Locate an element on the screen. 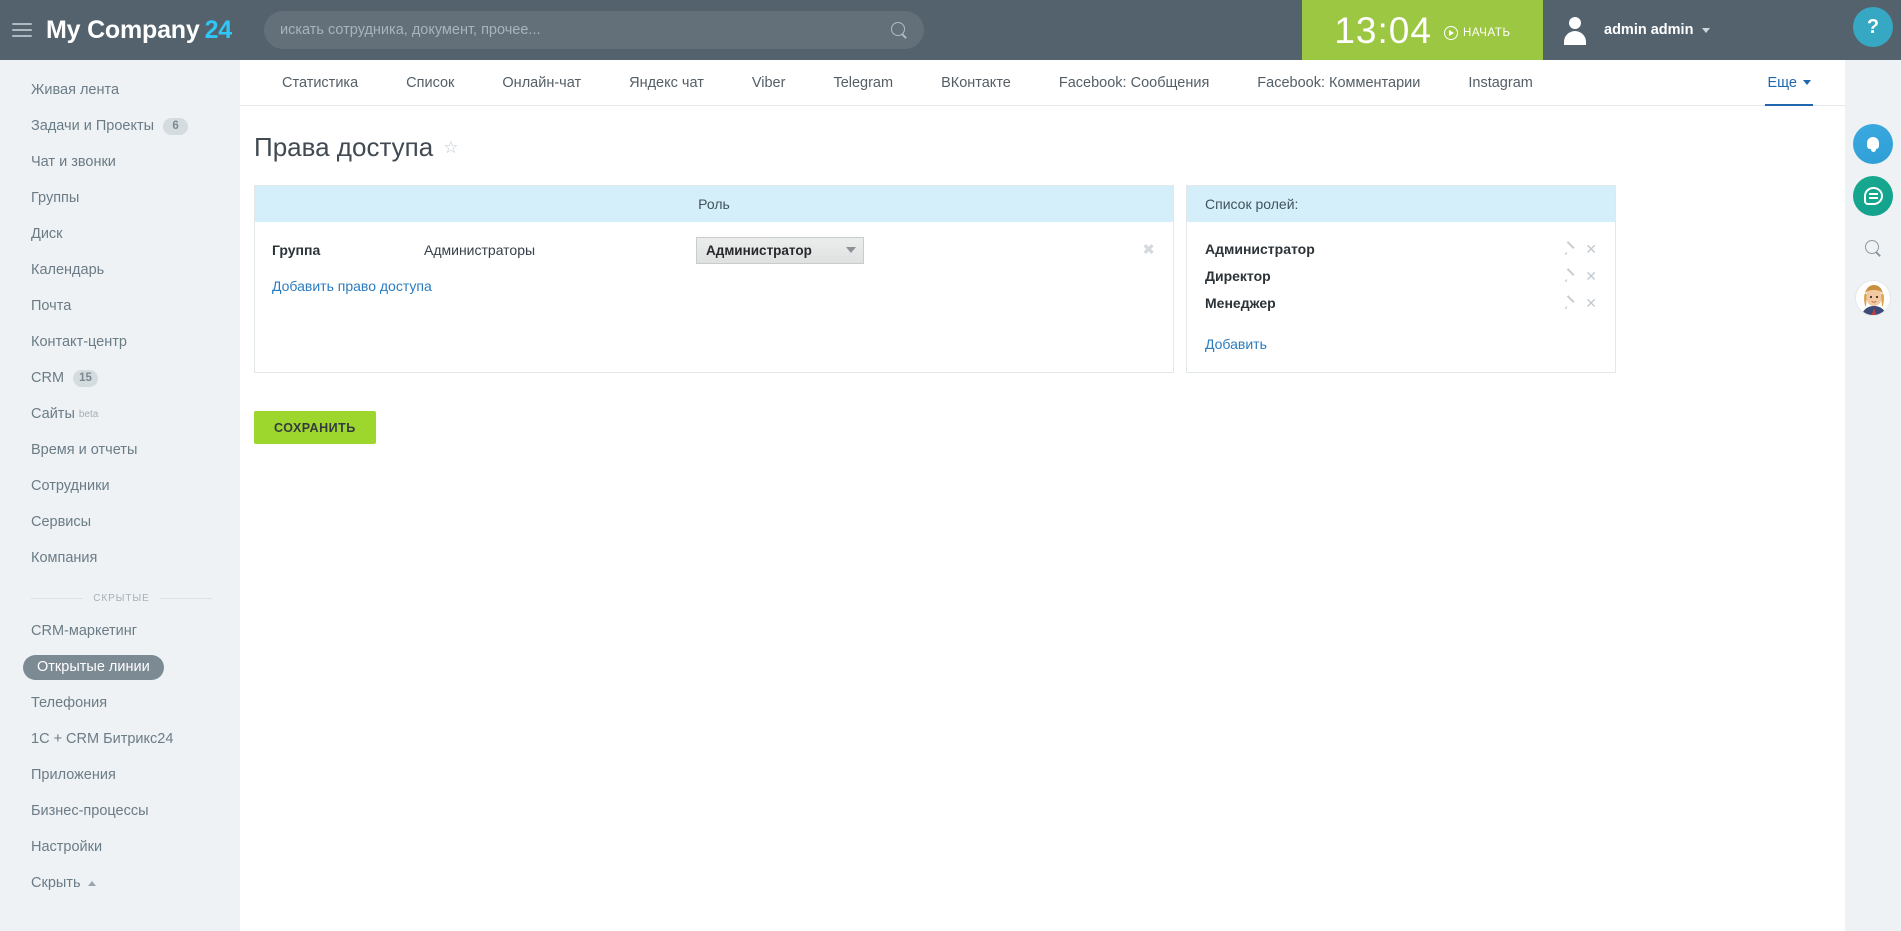 The image size is (1901, 931). sidebar-item-12: Сотрудники is located at coordinates (120, 486).